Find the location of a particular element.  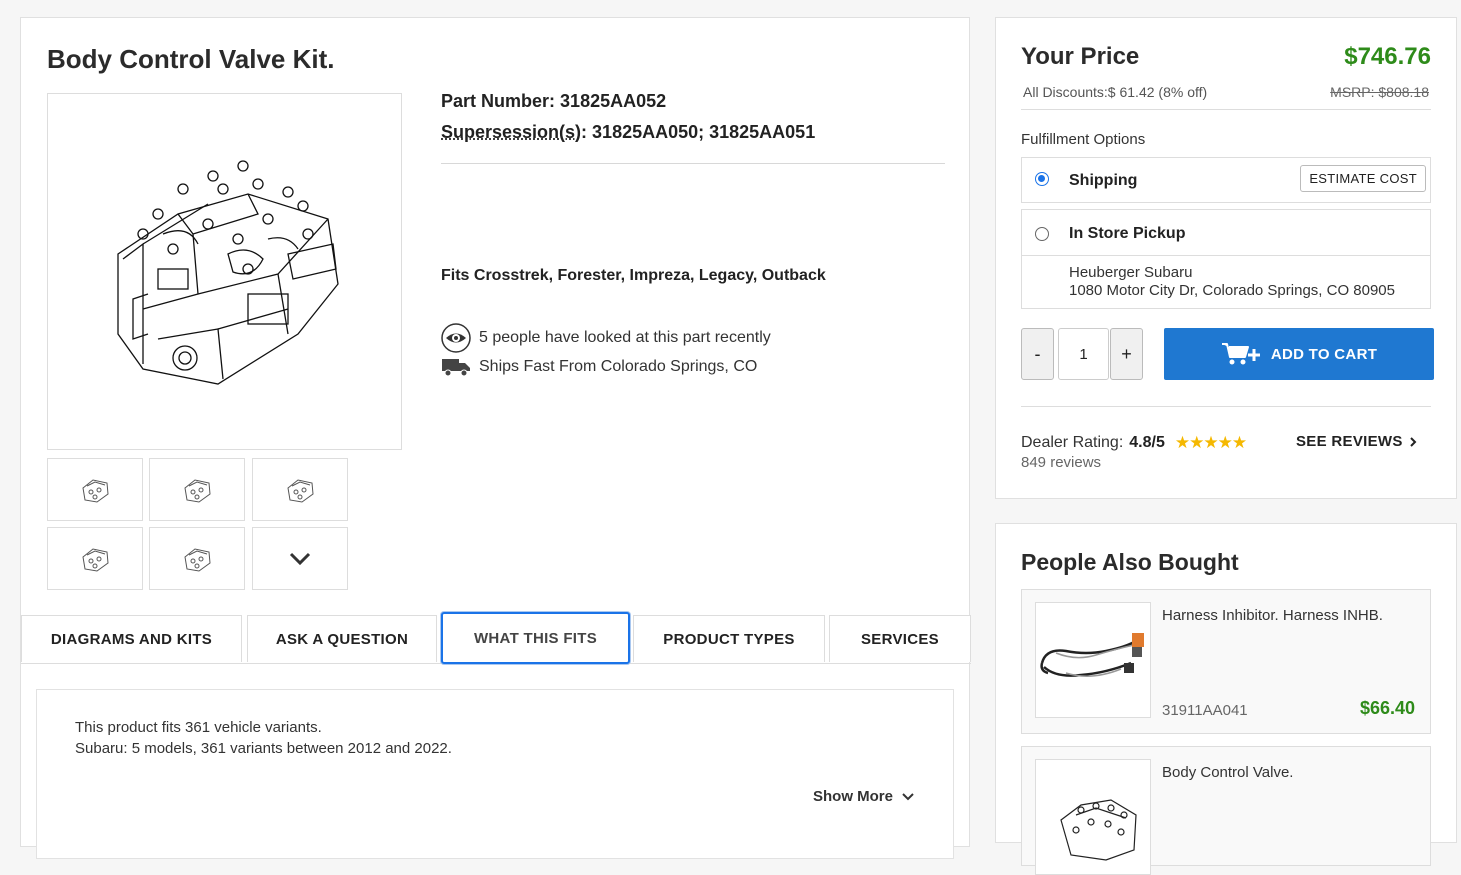

tab-diagrams-and-kits: DIAGRAMS AND KITS is located at coordinates (131, 638).